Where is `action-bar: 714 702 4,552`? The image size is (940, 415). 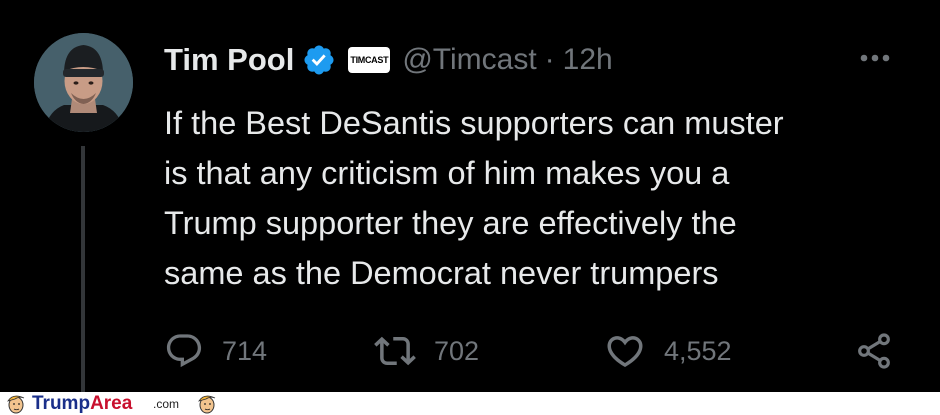 action-bar: 714 702 4,552 is located at coordinates (534, 351).